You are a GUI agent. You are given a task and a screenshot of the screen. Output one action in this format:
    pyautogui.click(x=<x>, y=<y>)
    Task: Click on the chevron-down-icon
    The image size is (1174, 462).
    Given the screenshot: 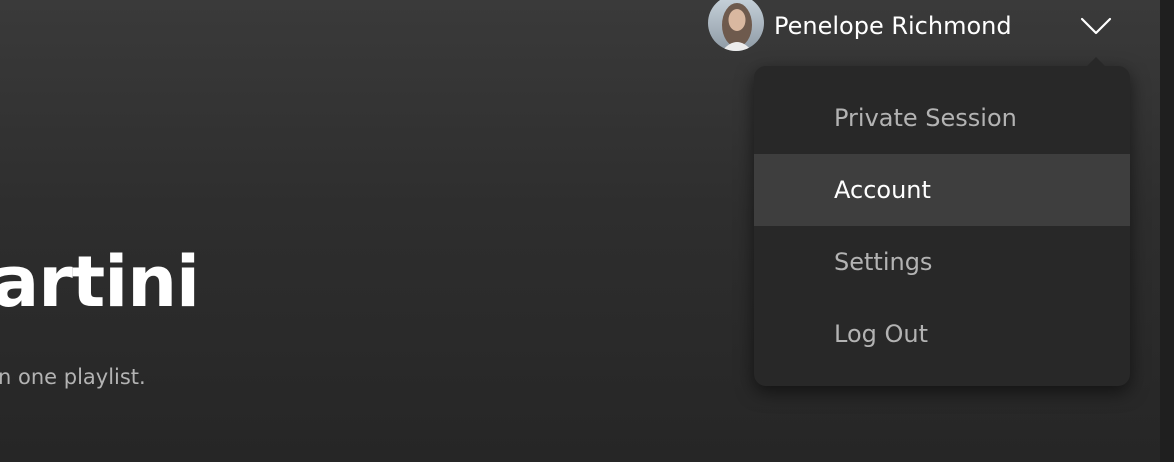 What is the action you would take?
    pyautogui.click(x=1096, y=26)
    